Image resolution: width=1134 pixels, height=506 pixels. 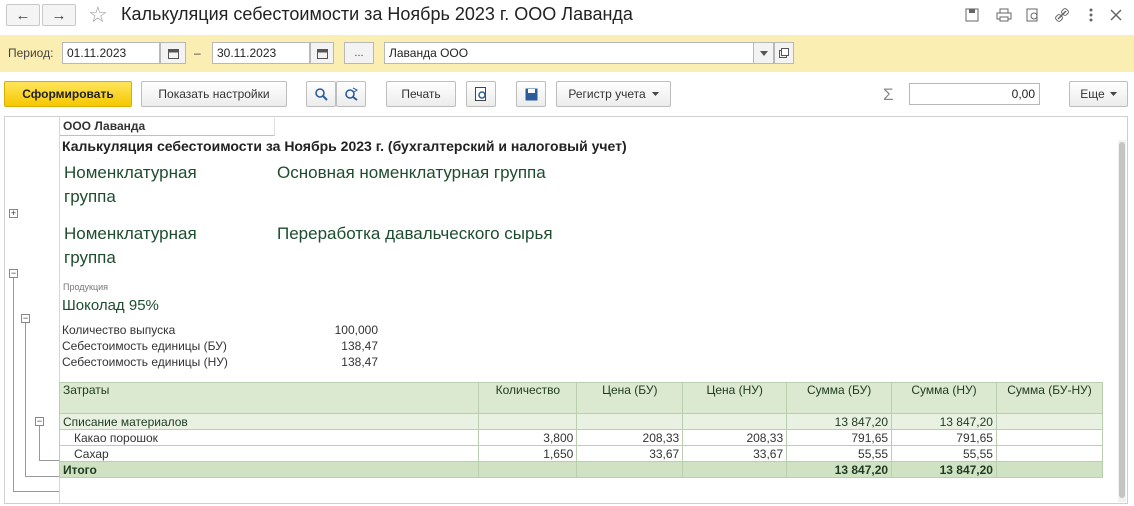 I want to click on column-header: Сумма (БУ-НУ), so click(x=1049, y=398).